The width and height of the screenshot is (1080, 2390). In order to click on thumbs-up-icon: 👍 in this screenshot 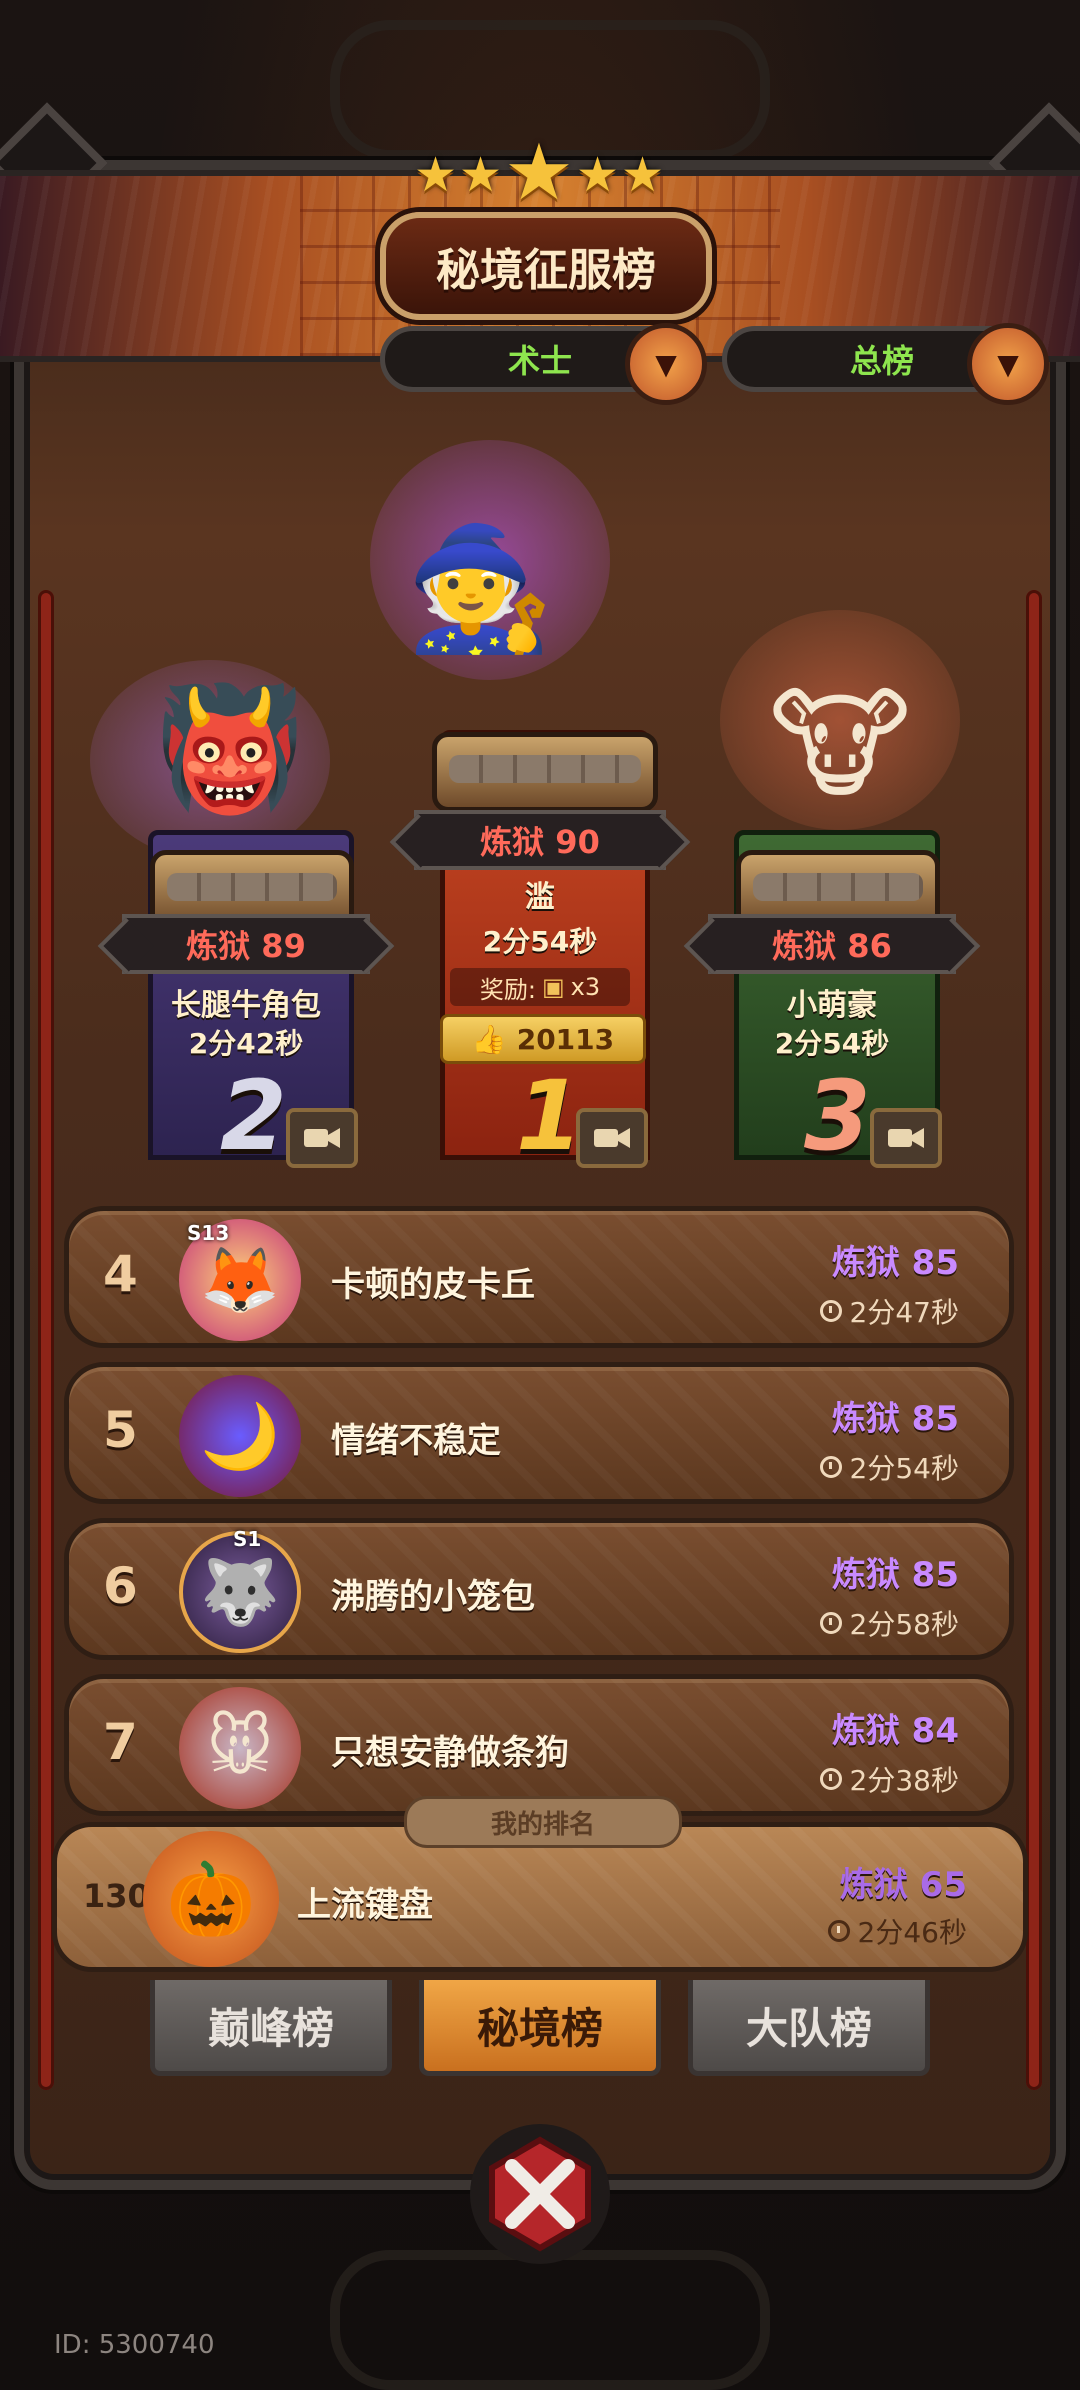, I will do `click(489, 1039)`.